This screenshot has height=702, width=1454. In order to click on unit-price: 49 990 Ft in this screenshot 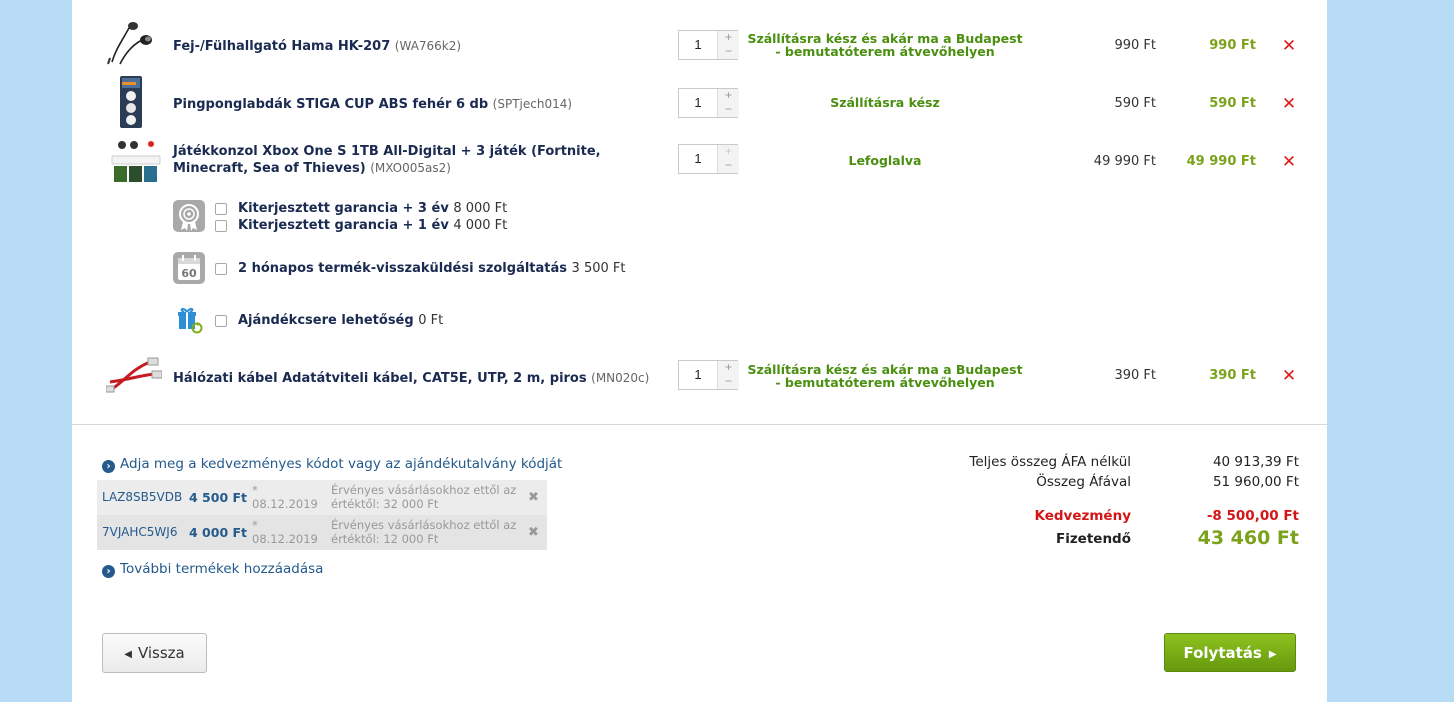, I will do `click(1124, 161)`.